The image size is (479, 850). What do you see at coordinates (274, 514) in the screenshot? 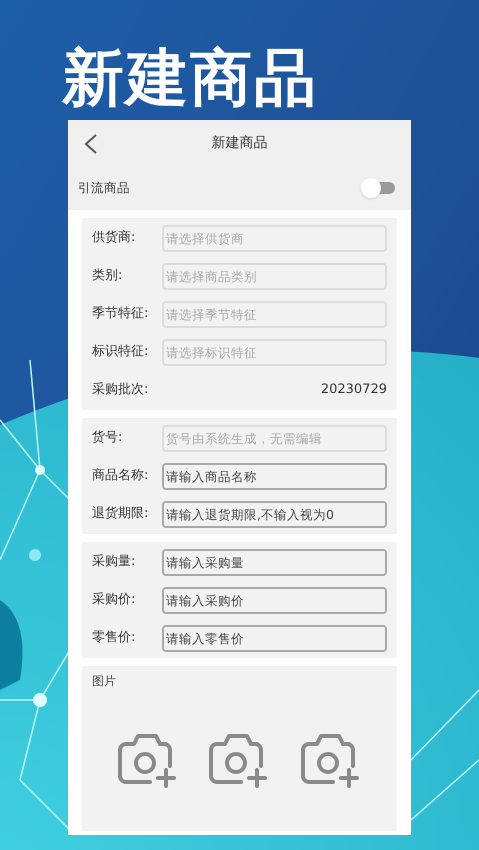
I see `input-field: 请输入退货期限,不输入视为0` at bounding box center [274, 514].